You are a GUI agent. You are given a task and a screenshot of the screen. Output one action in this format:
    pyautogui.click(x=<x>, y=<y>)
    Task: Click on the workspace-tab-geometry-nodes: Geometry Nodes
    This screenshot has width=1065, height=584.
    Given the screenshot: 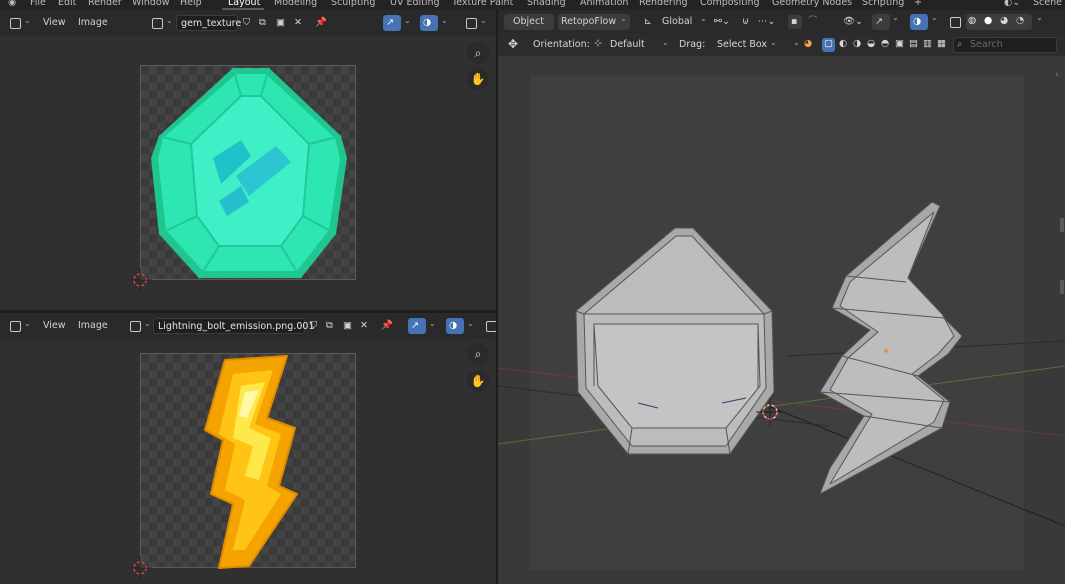 What is the action you would take?
    pyautogui.click(x=812, y=4)
    